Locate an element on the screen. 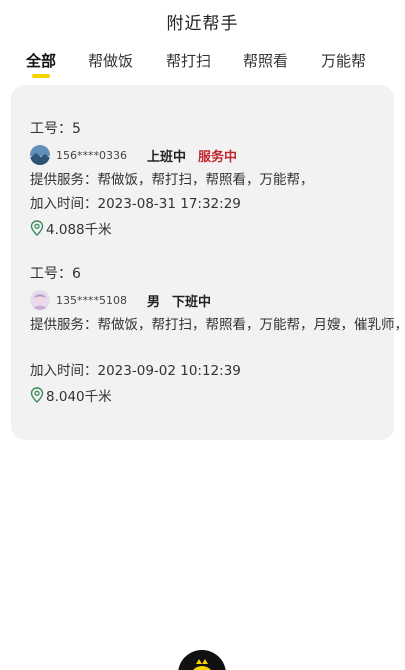 Image resolution: width=405 pixels, height=670 pixels. worker-info-row: 135****5108 男 下班中 is located at coordinates (126, 300).